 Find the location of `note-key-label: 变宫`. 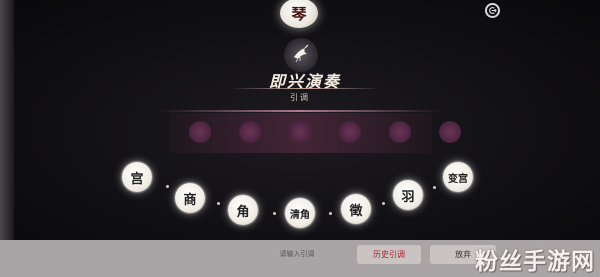

note-key-label: 变宫 is located at coordinates (458, 179).